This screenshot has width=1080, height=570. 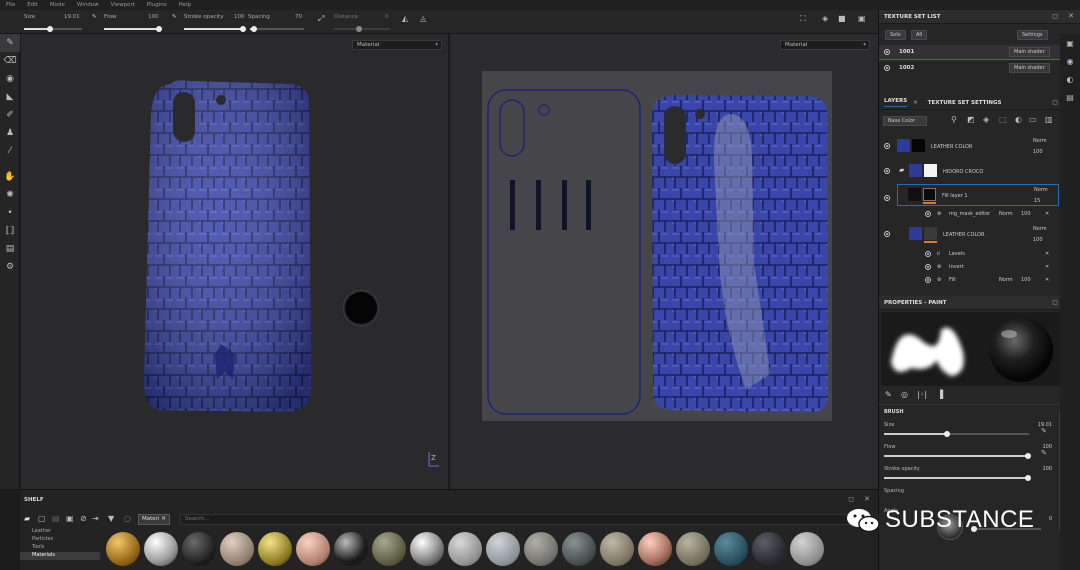 I want to click on lazy-mouse-icon: ⤢, so click(x=321, y=19).